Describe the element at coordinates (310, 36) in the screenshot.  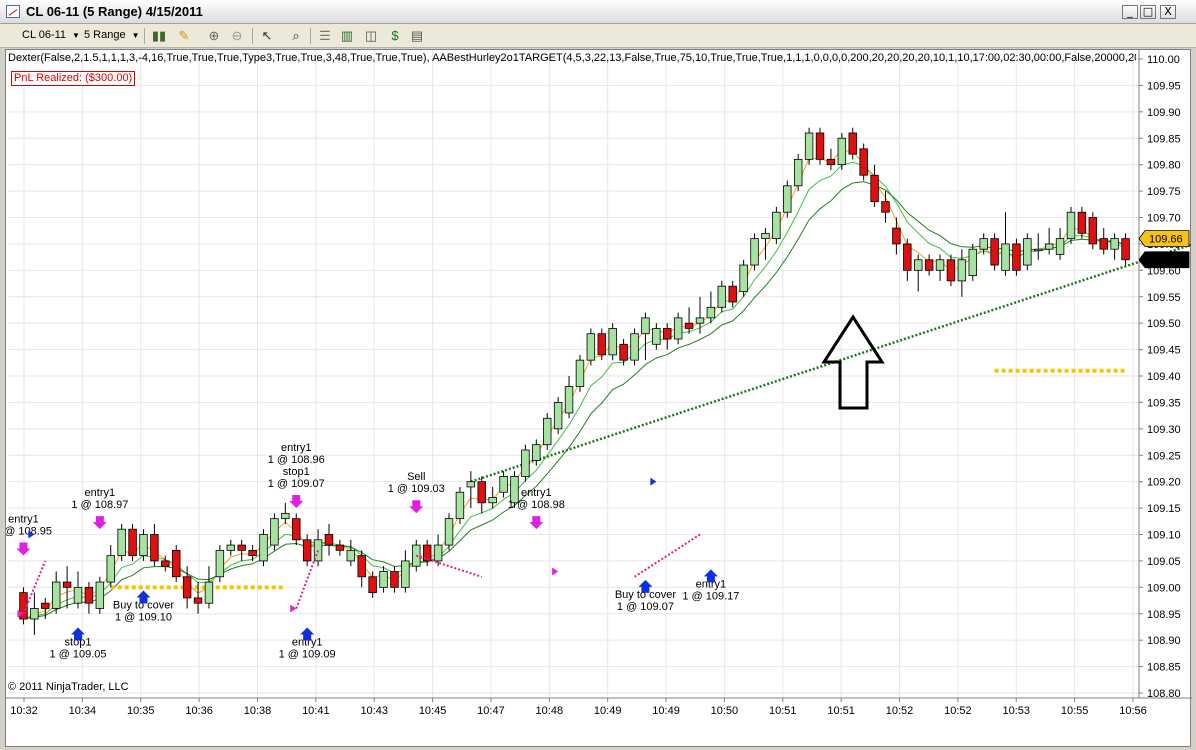
I see `toolbar-separator` at that location.